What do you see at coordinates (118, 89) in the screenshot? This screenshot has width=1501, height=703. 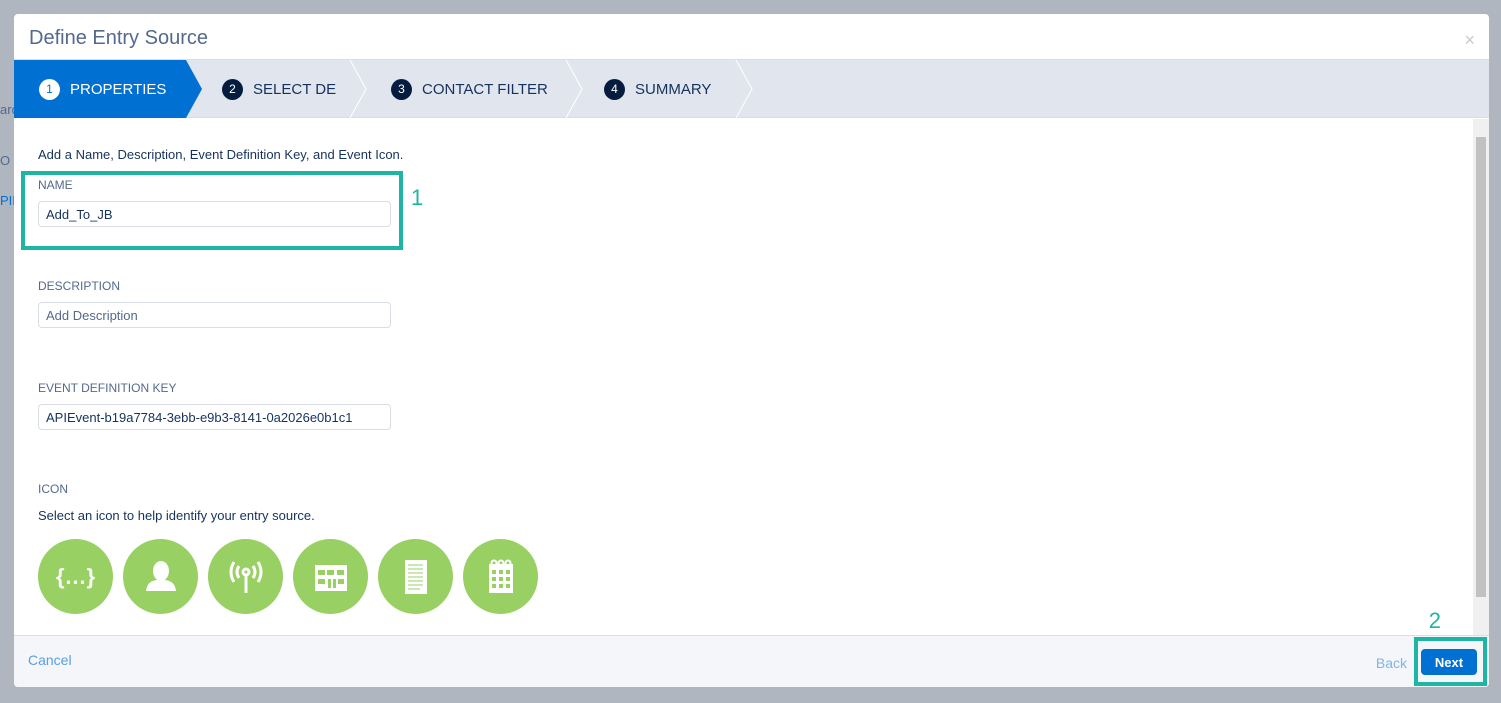 I see `step-label: PROPERTIES` at bounding box center [118, 89].